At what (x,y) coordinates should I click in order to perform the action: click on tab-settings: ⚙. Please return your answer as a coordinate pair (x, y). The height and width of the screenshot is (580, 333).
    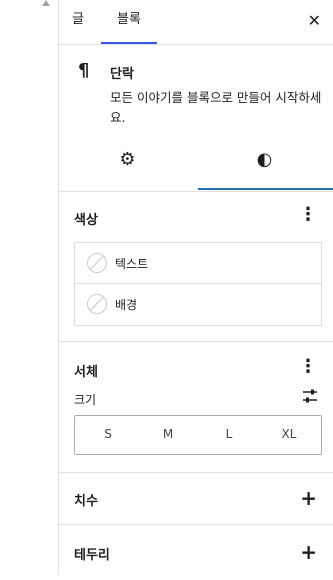
    Looking at the image, I should click on (127, 159).